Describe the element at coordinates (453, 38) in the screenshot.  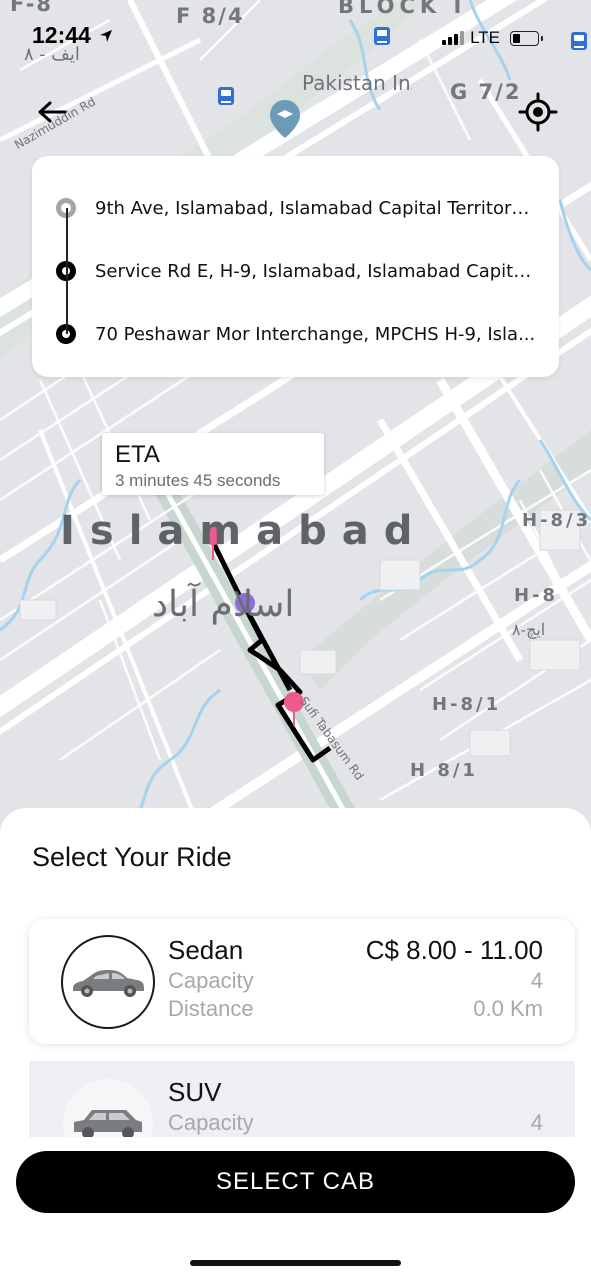
I see `signal-icon` at that location.